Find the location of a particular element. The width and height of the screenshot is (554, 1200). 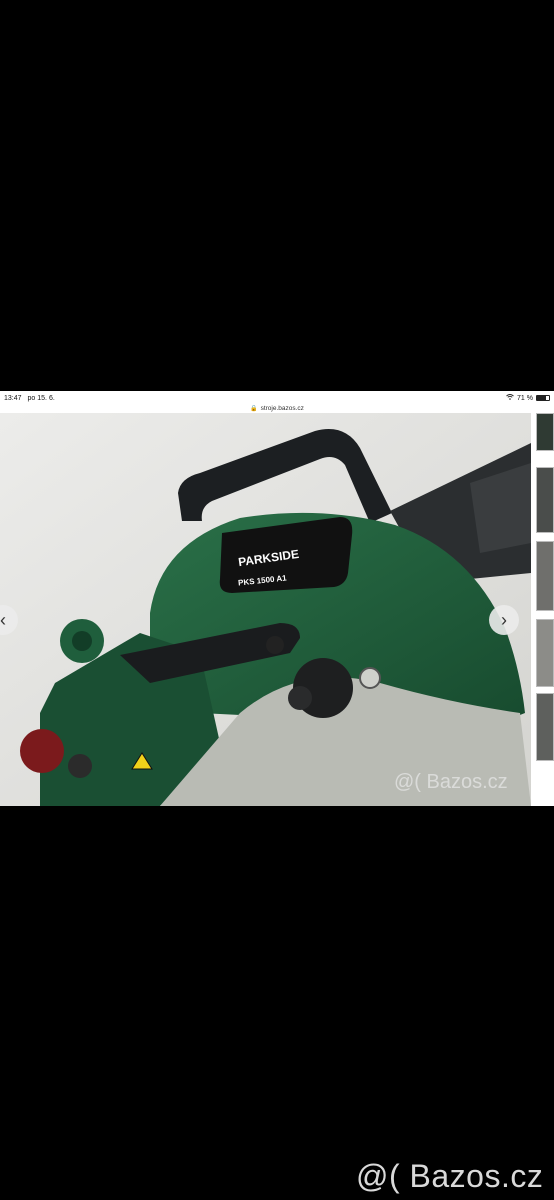

chevron-right-icon: › is located at coordinates (504, 619).